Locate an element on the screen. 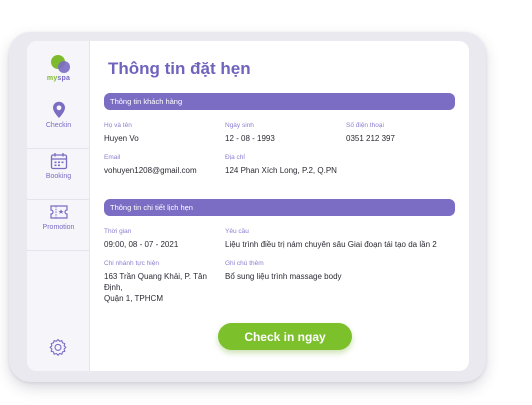 This screenshot has width=532, height=405. settings-button is located at coordinates (58, 348).